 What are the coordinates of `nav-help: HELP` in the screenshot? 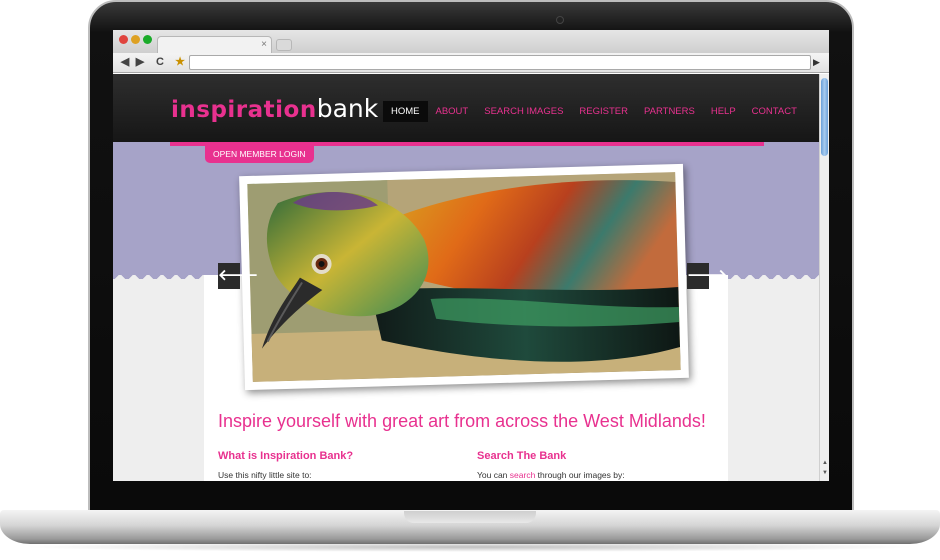 It's located at (723, 111).